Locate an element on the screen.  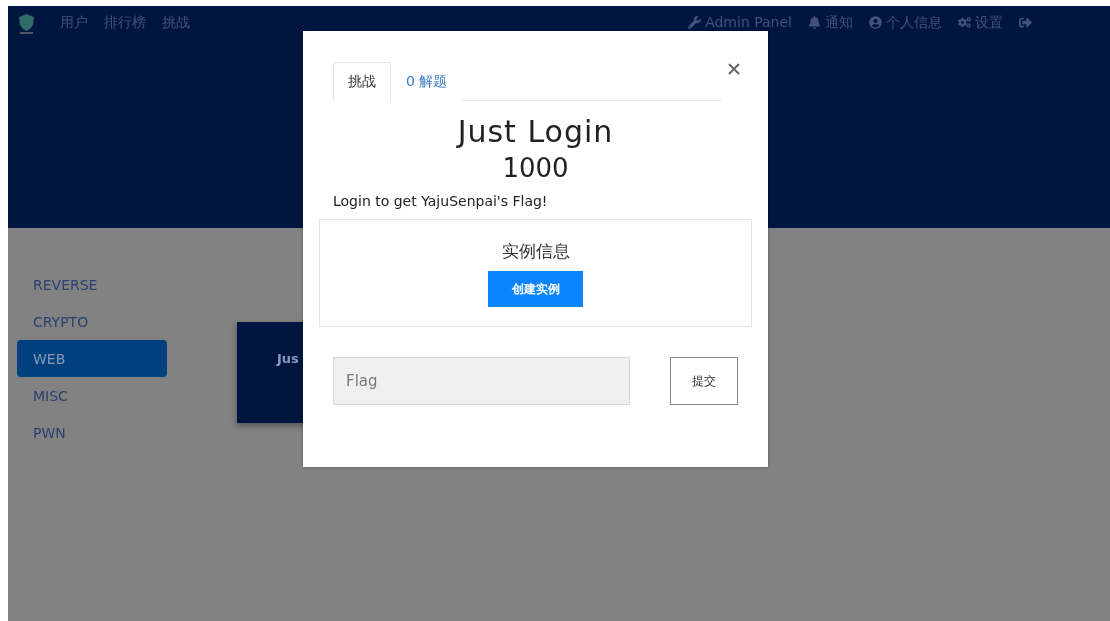
nav-link: 用户 is located at coordinates (74, 22).